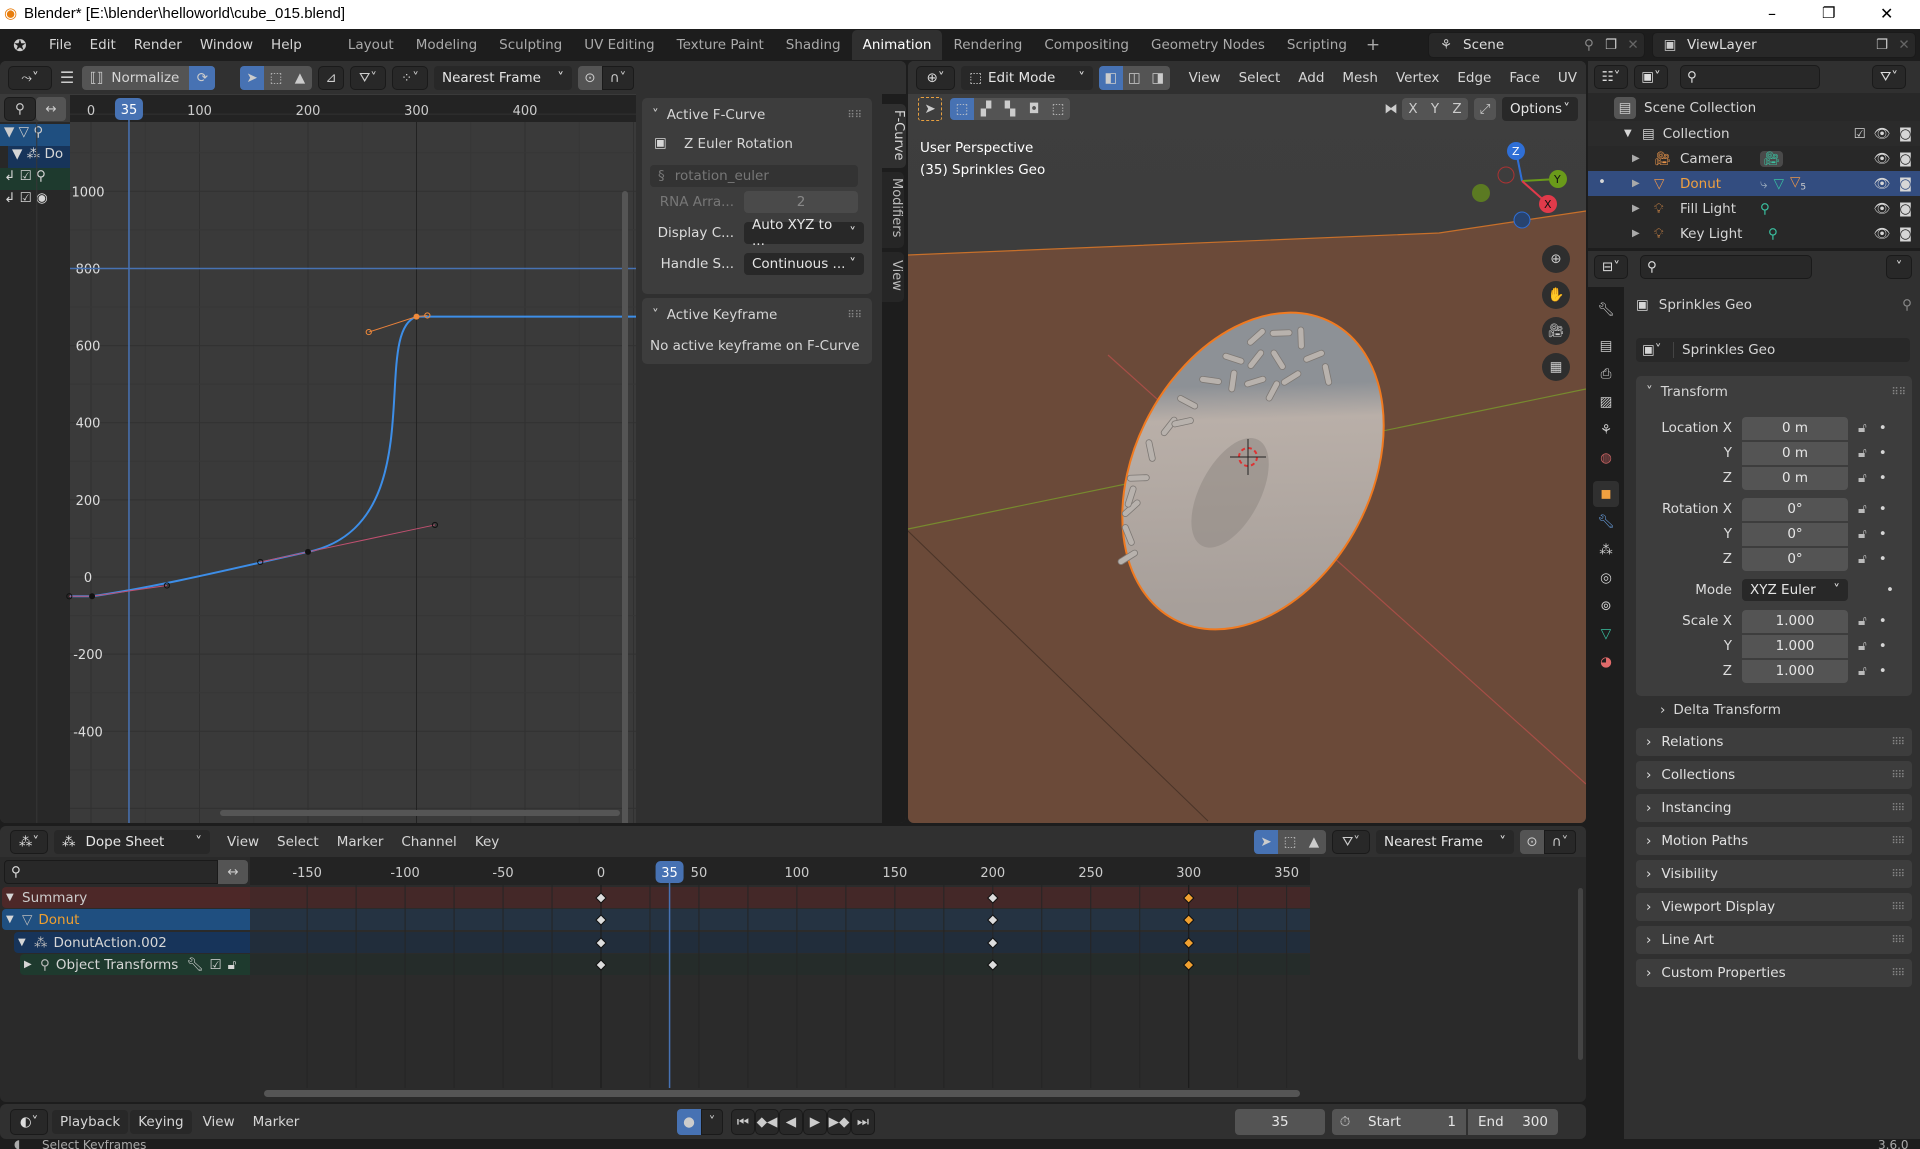 This screenshot has width=1920, height=1149. What do you see at coordinates (135, 964) in the screenshot?
I see `channel-group: ▶ ⚲ Object Transforms 🔧︎ ☑ 🔓︎` at bounding box center [135, 964].